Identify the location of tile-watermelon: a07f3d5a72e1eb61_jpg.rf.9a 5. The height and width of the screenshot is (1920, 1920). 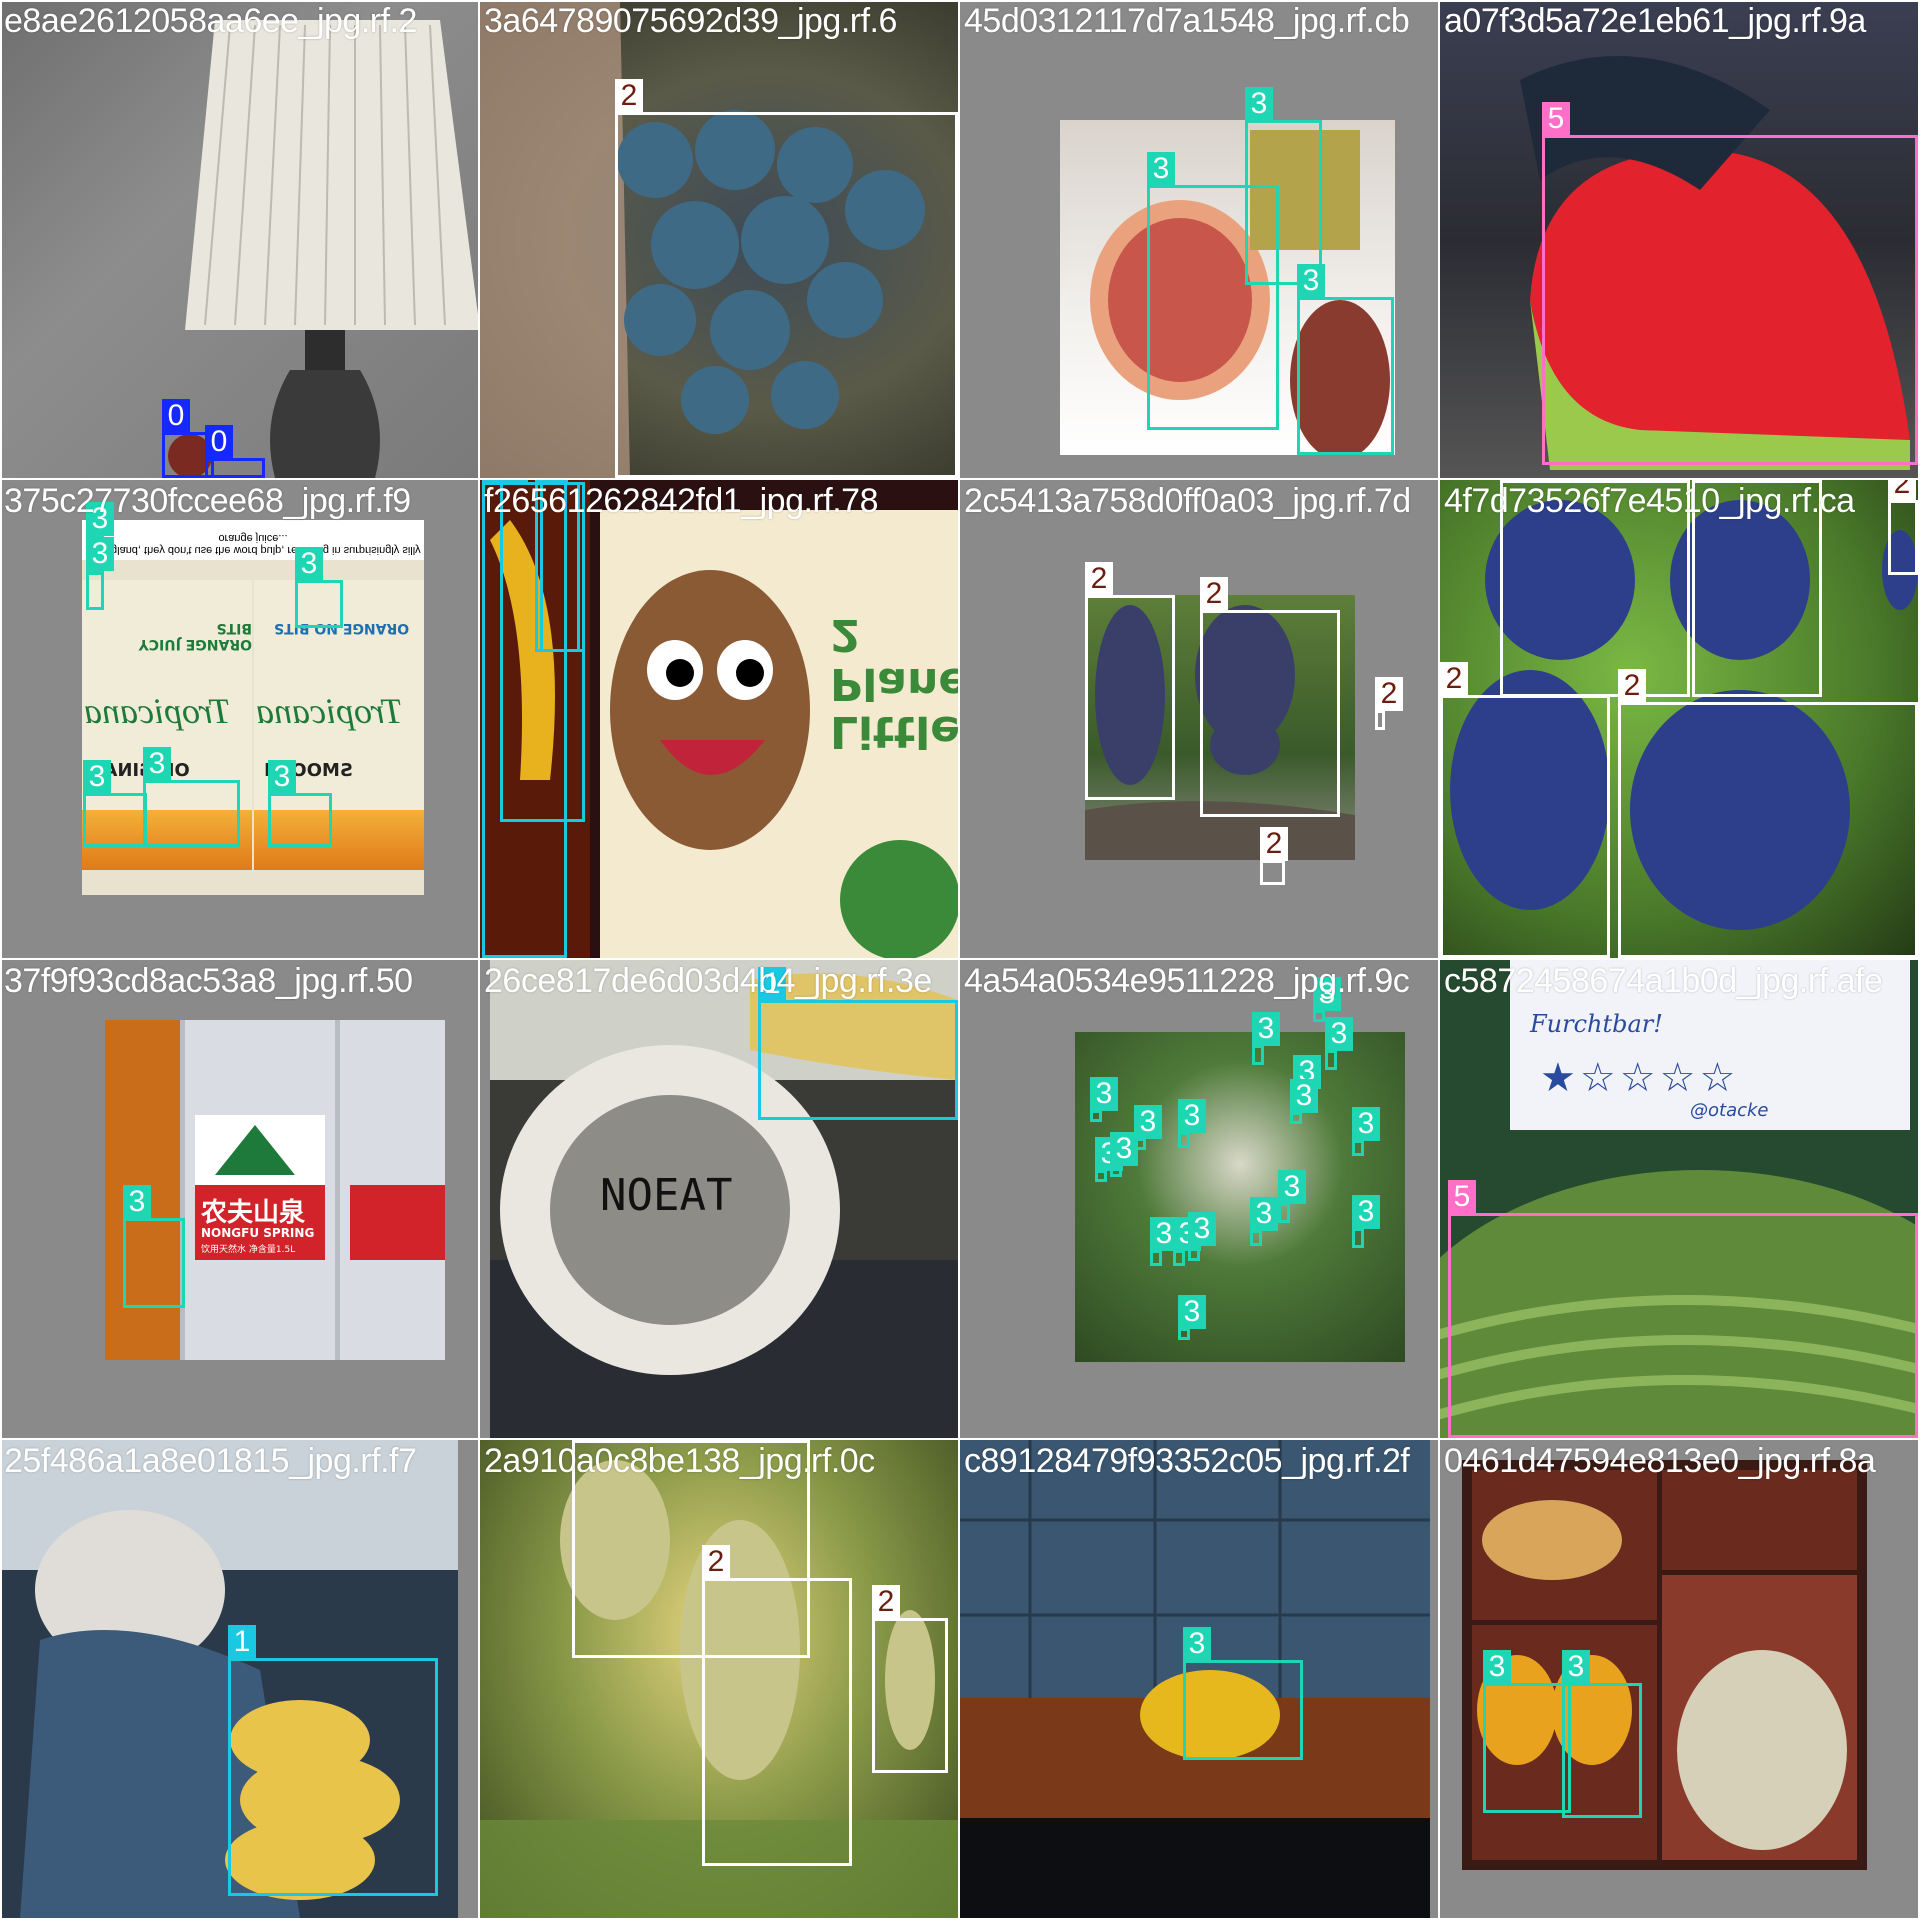
(1679, 239).